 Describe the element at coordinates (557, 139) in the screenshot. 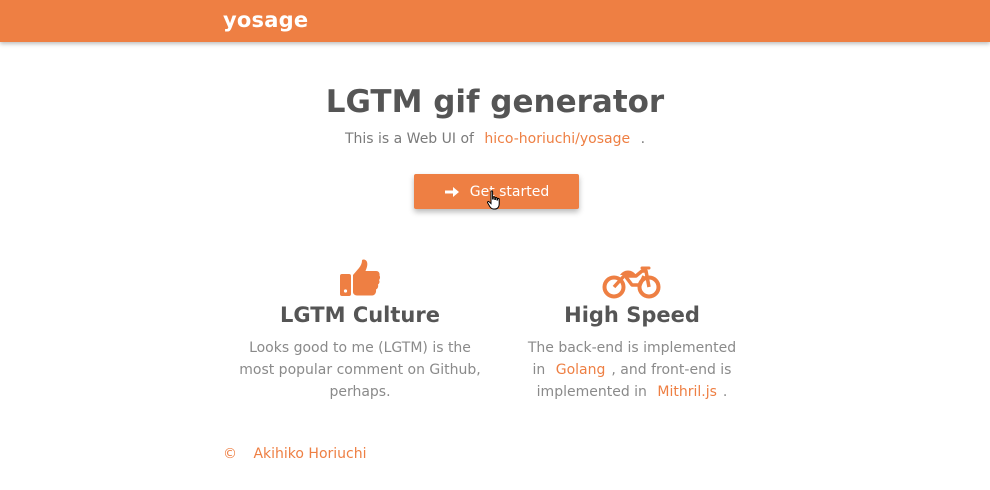

I see `repo-link: hico-horiuchi/yosage` at that location.